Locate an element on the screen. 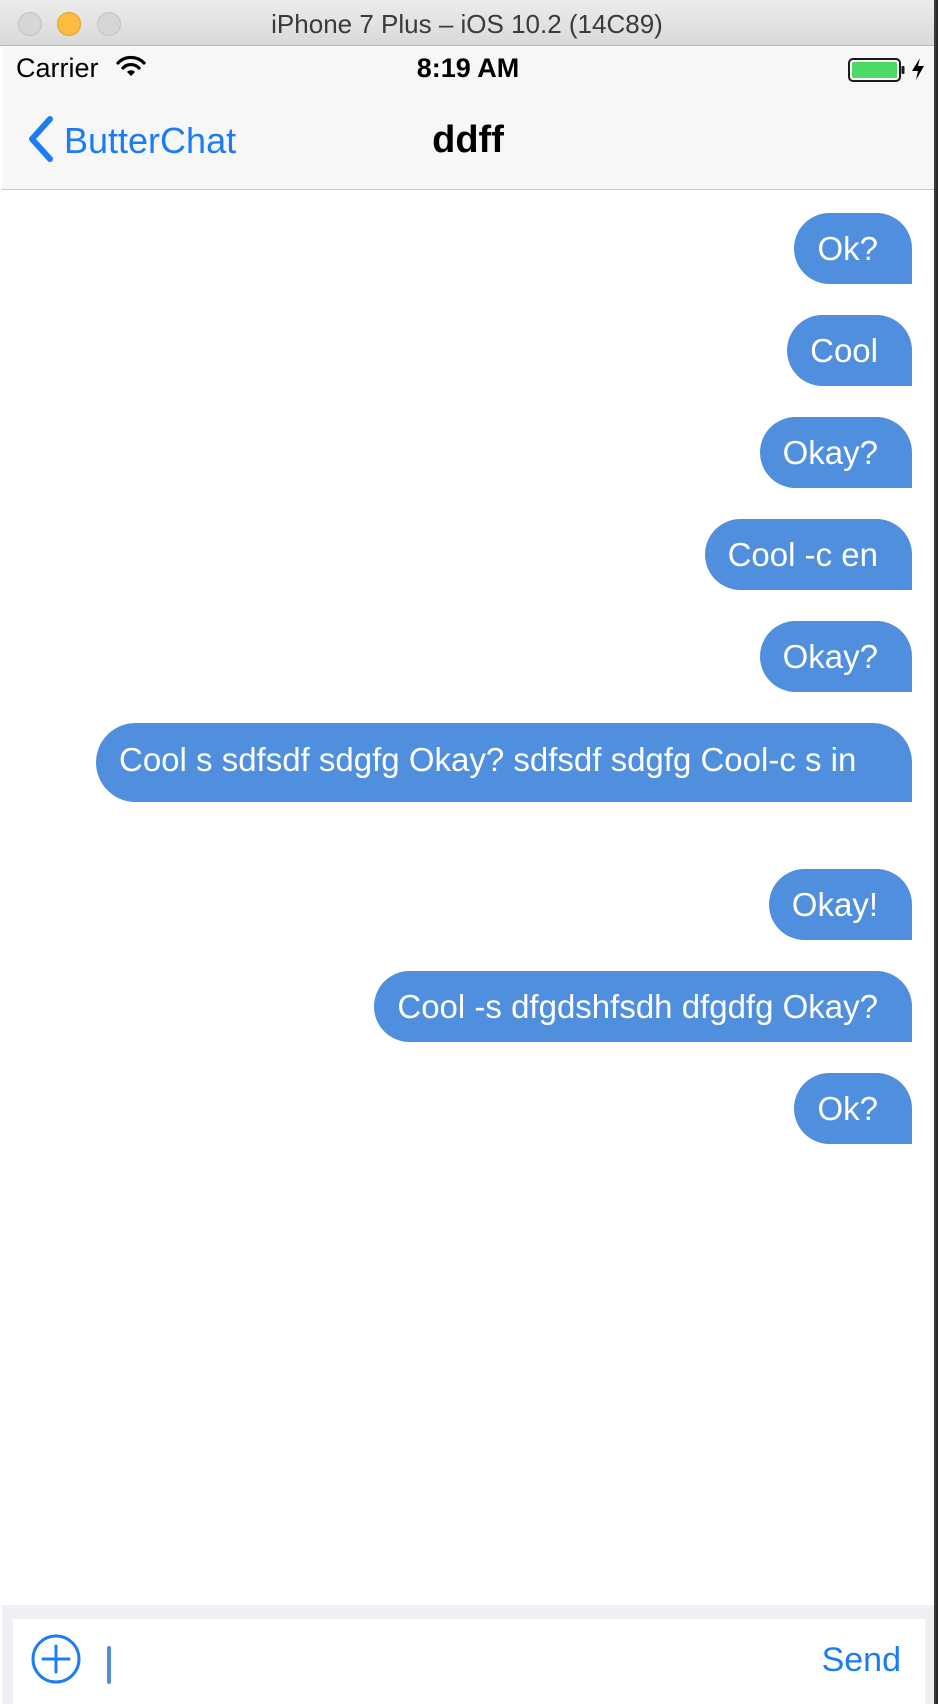 The width and height of the screenshot is (938, 1704). navigation-bar: ButterChat ddff is located at coordinates (468, 140).